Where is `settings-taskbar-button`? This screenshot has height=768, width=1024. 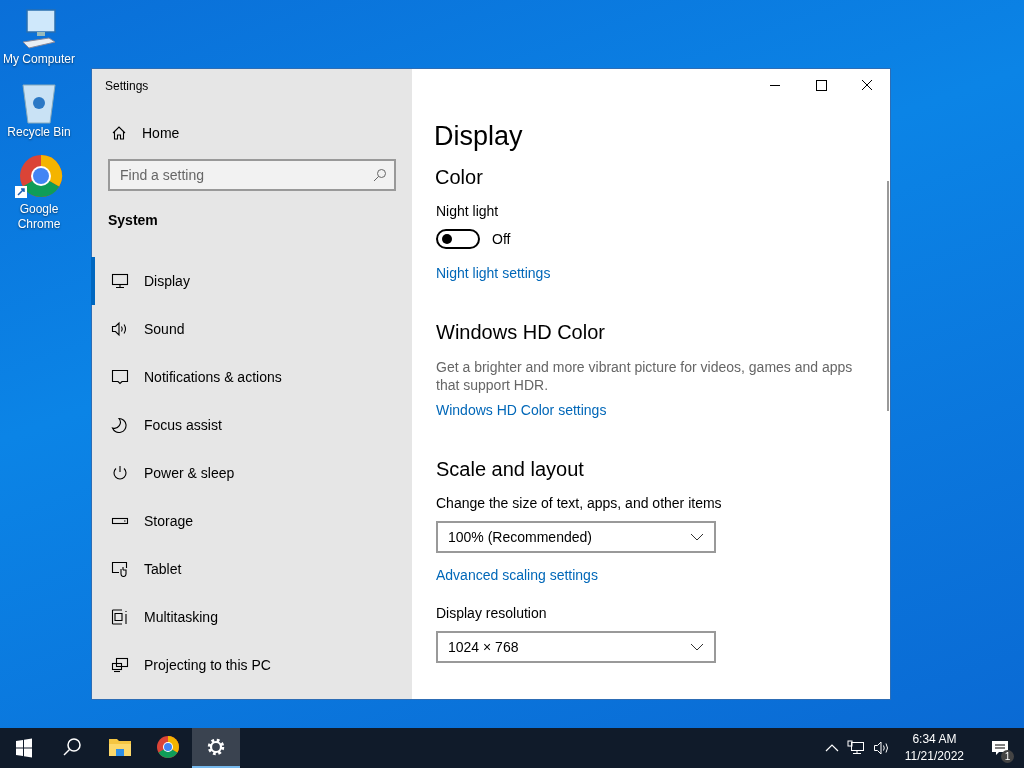 settings-taskbar-button is located at coordinates (216, 748).